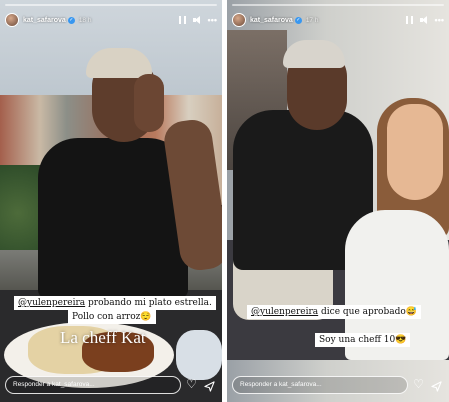 This screenshot has width=449, height=402. What do you see at coordinates (148, 303) in the screenshot?
I see `caption-text: probando mi plato estrella.` at bounding box center [148, 303].